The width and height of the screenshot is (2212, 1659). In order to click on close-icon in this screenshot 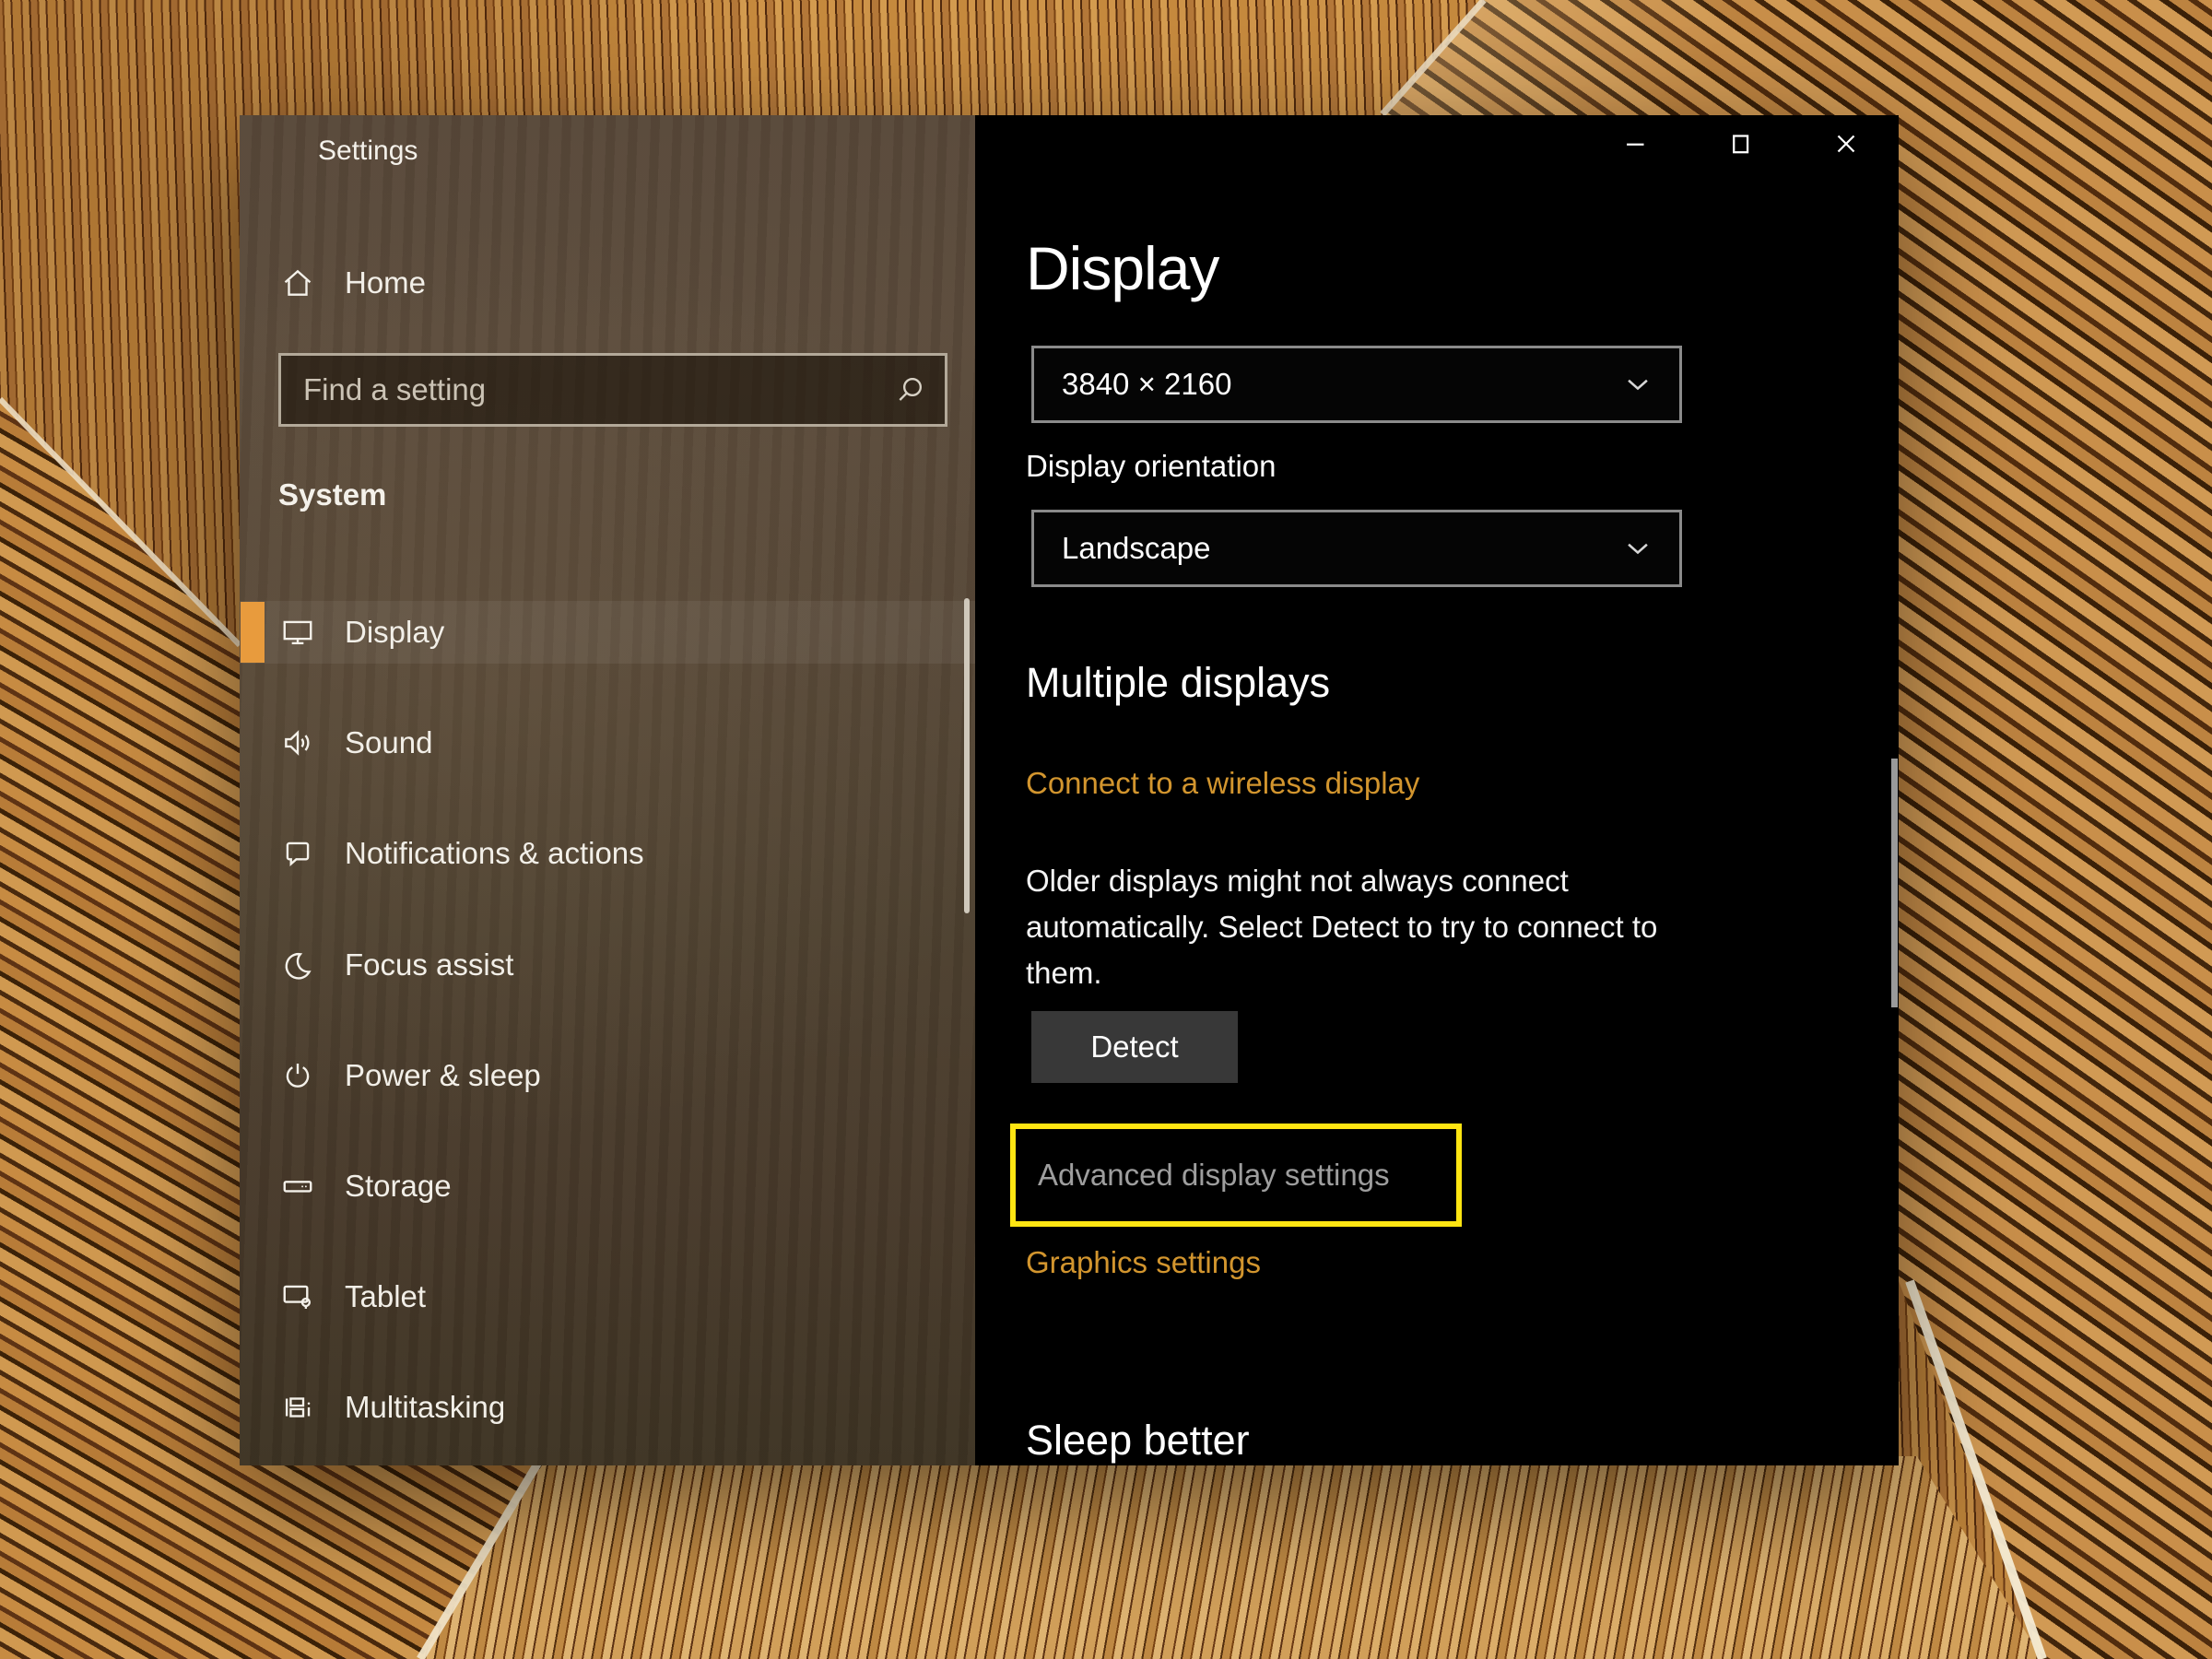, I will do `click(1846, 146)`.